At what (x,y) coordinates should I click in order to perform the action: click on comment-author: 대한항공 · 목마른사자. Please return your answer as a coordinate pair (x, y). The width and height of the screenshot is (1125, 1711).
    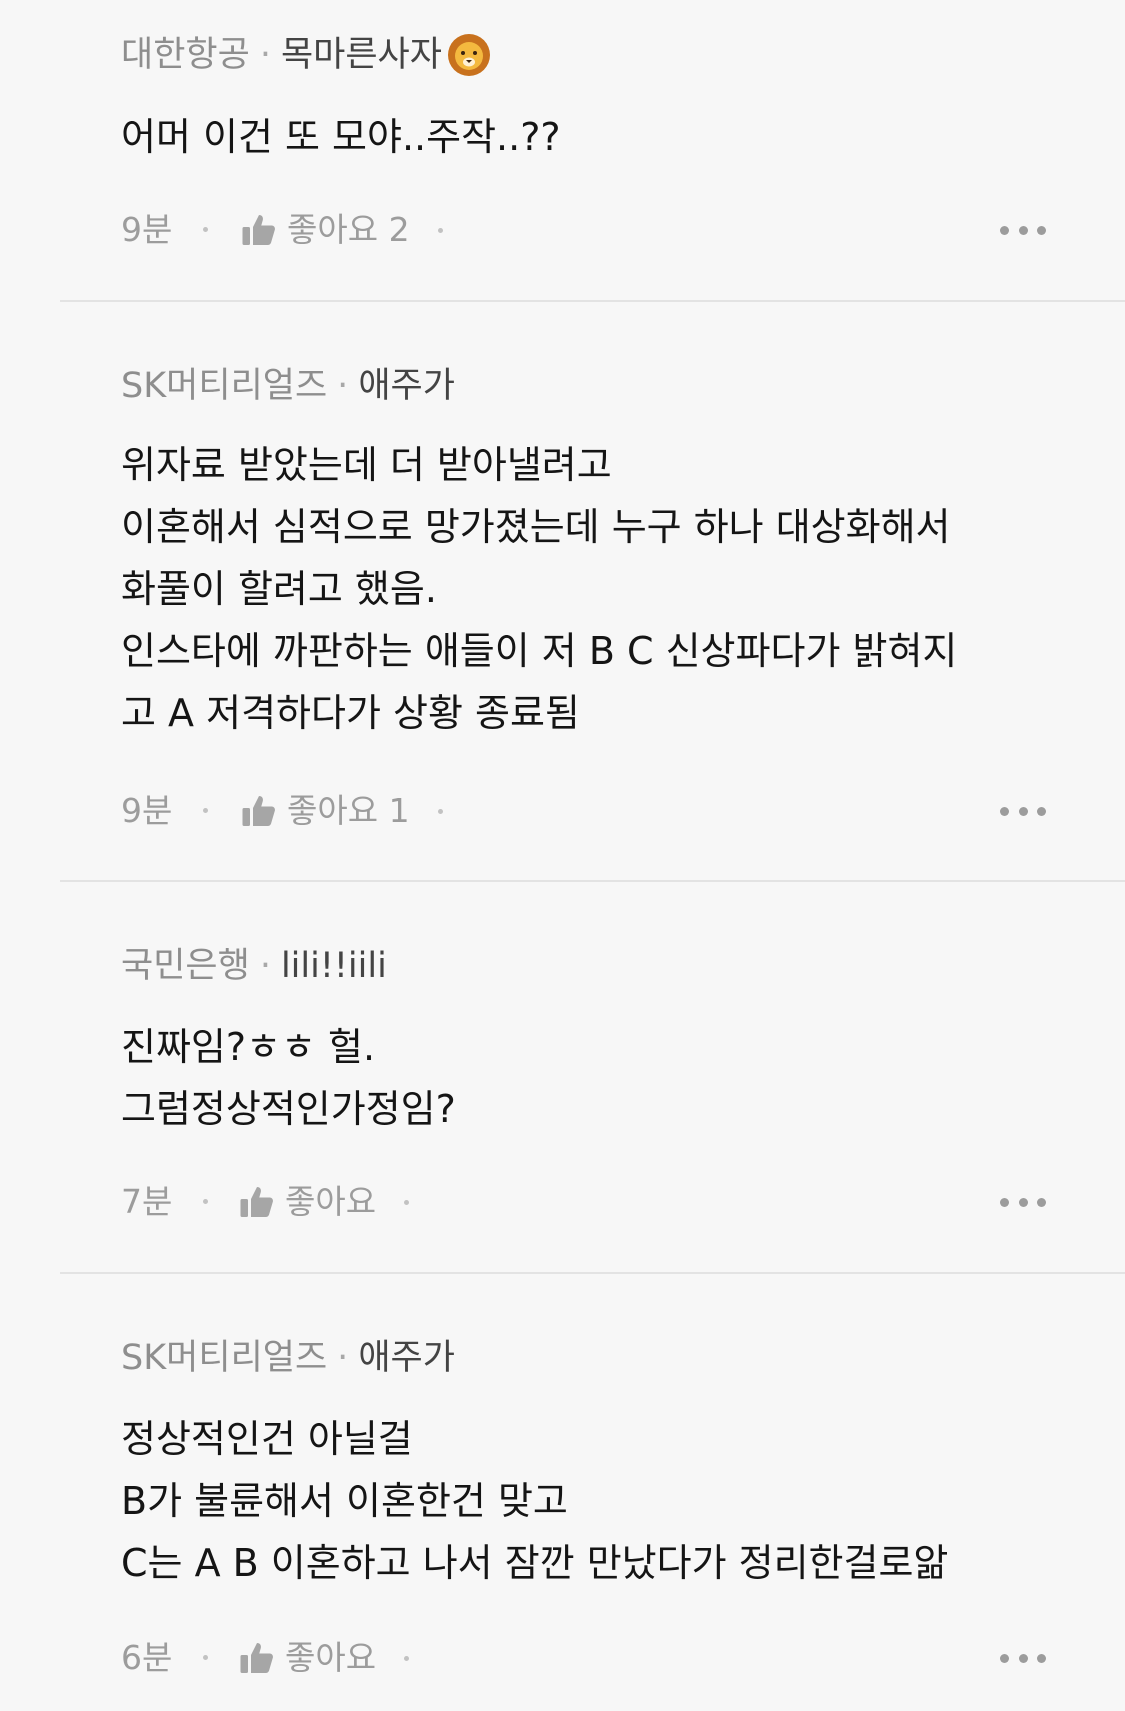
    Looking at the image, I should click on (306, 55).